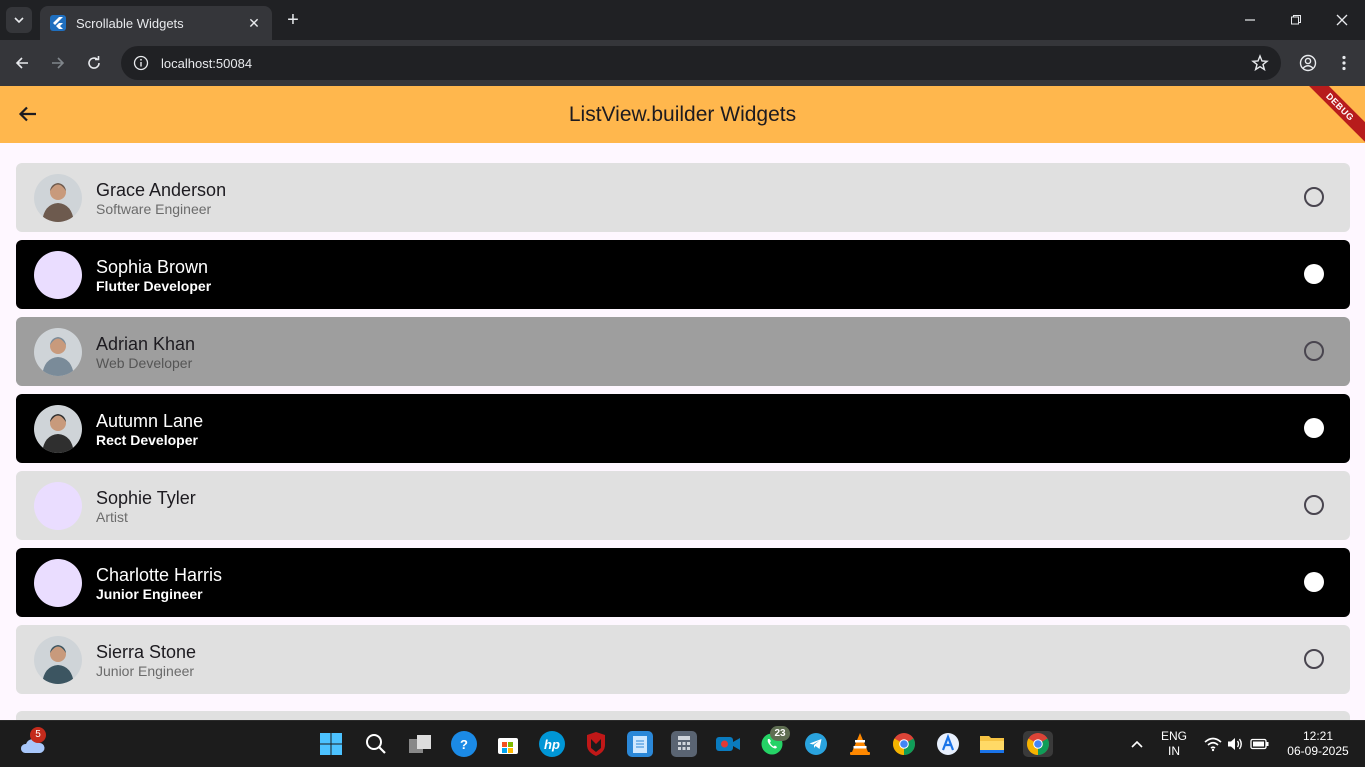  I want to click on chevron-up-icon, so click(1137, 744).